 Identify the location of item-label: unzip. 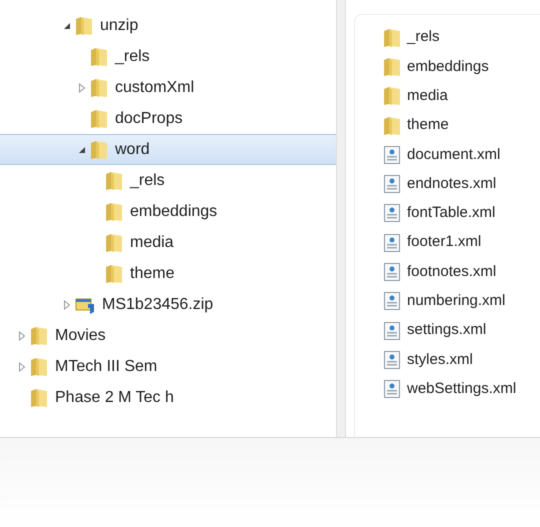
(119, 26).